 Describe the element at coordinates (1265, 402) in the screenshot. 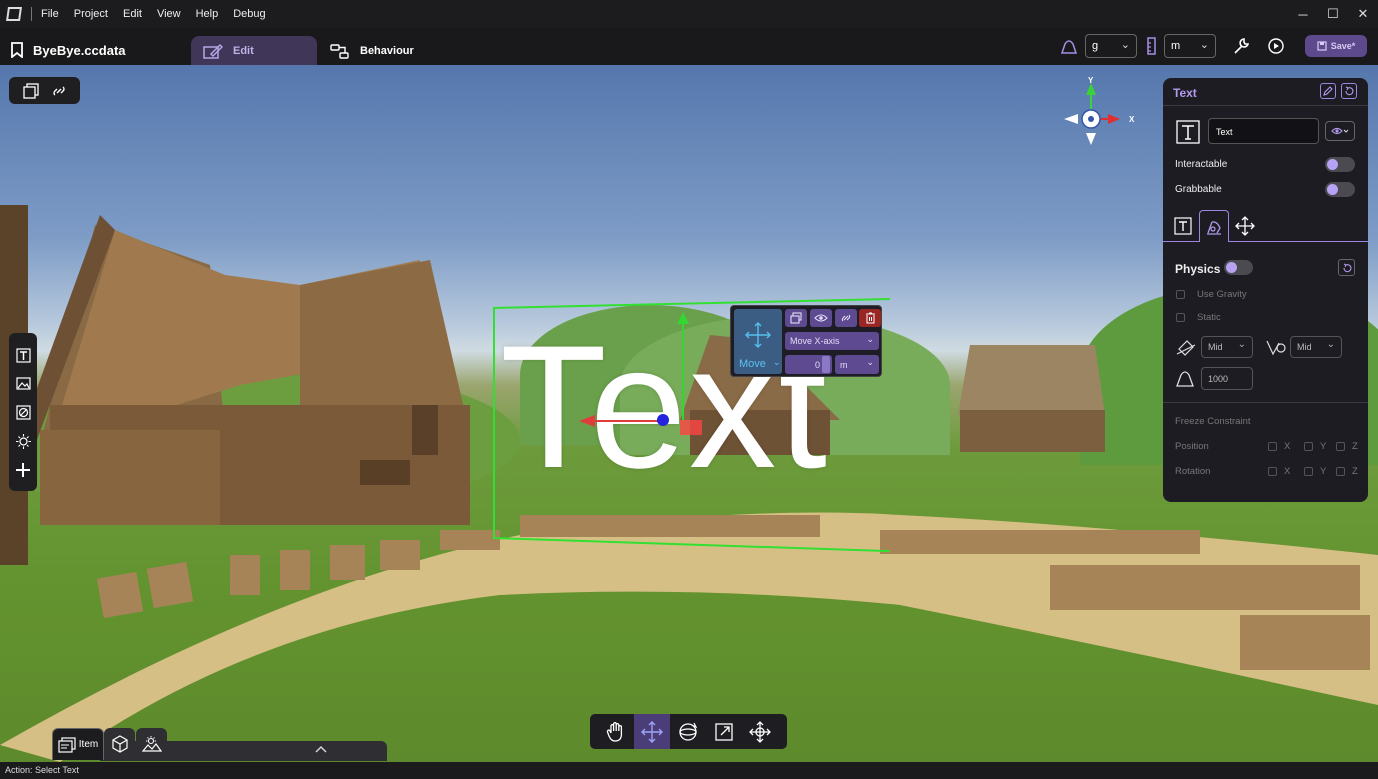

I see `divider` at that location.